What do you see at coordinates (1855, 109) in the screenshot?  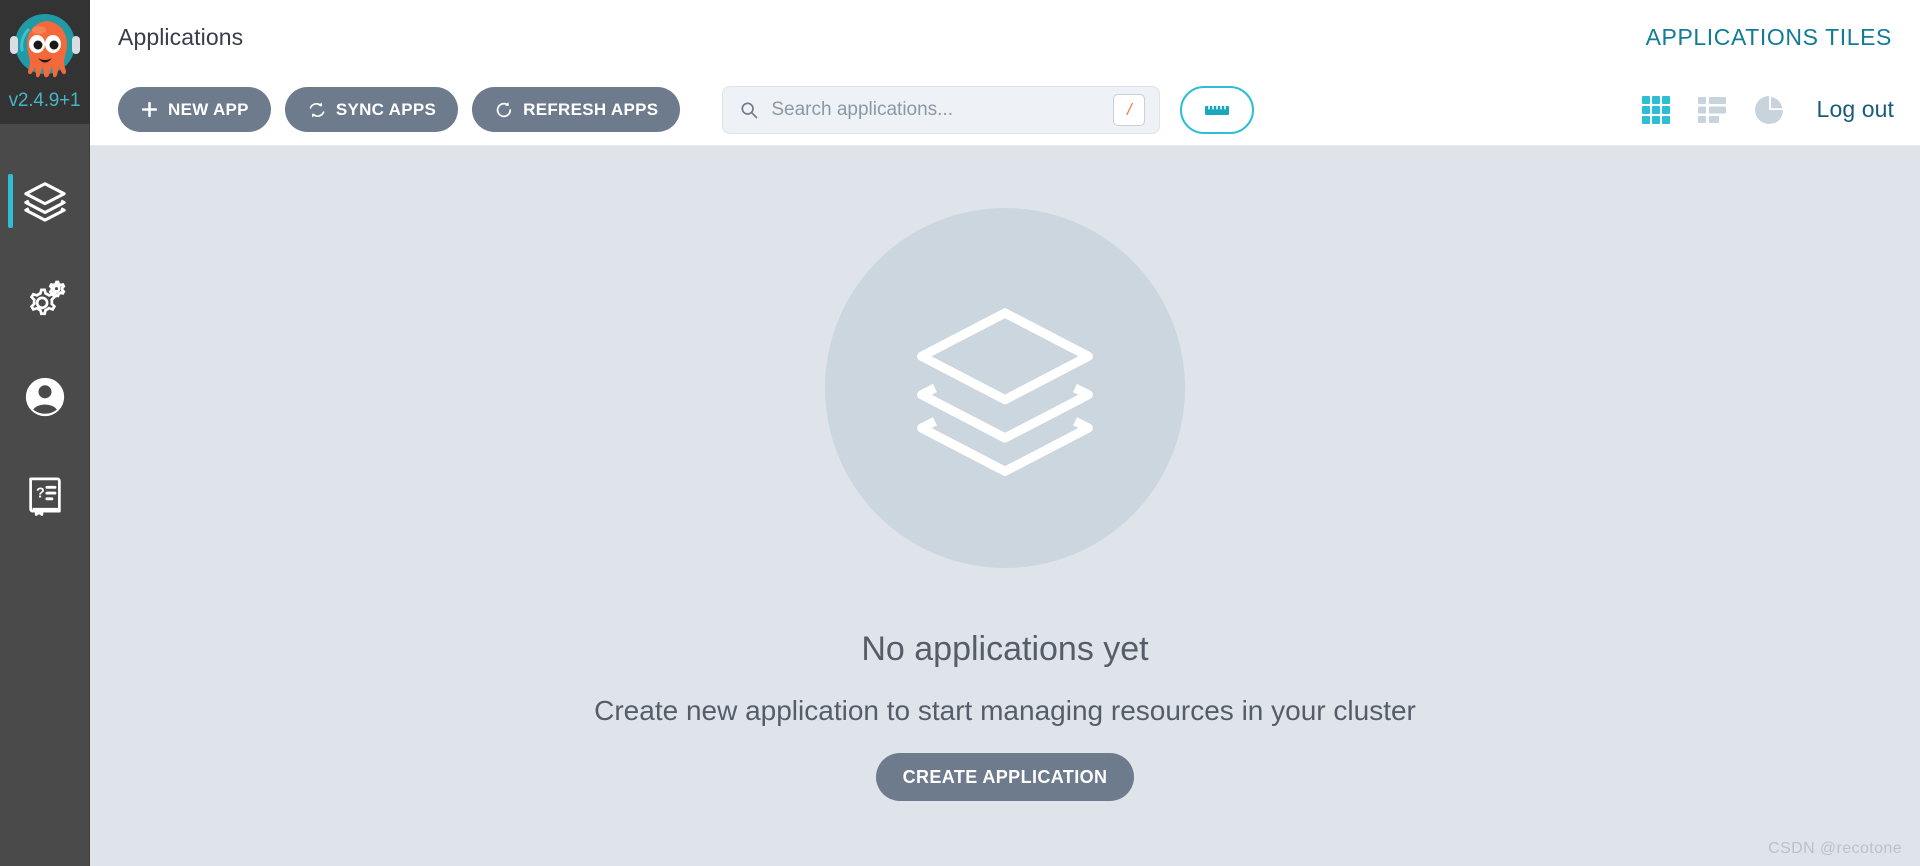 I see `logout-link: Log out` at bounding box center [1855, 109].